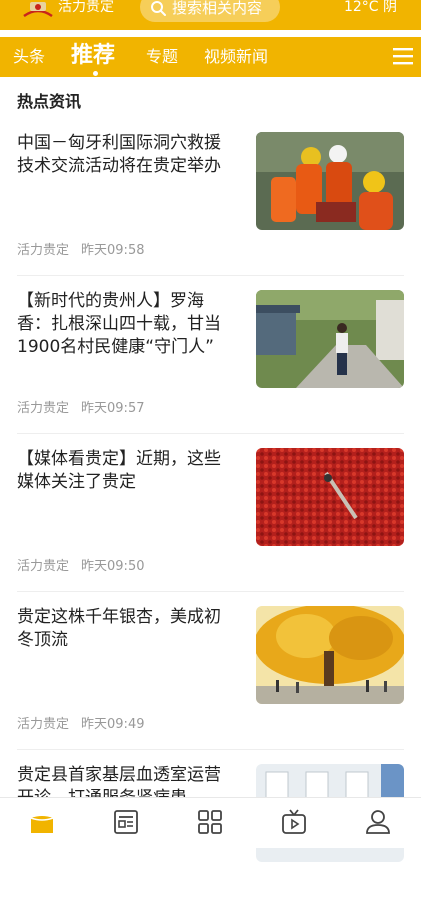 Image resolution: width=421 pixels, height=922 pixels. I want to click on news-time: 昨天09:50, so click(113, 566).